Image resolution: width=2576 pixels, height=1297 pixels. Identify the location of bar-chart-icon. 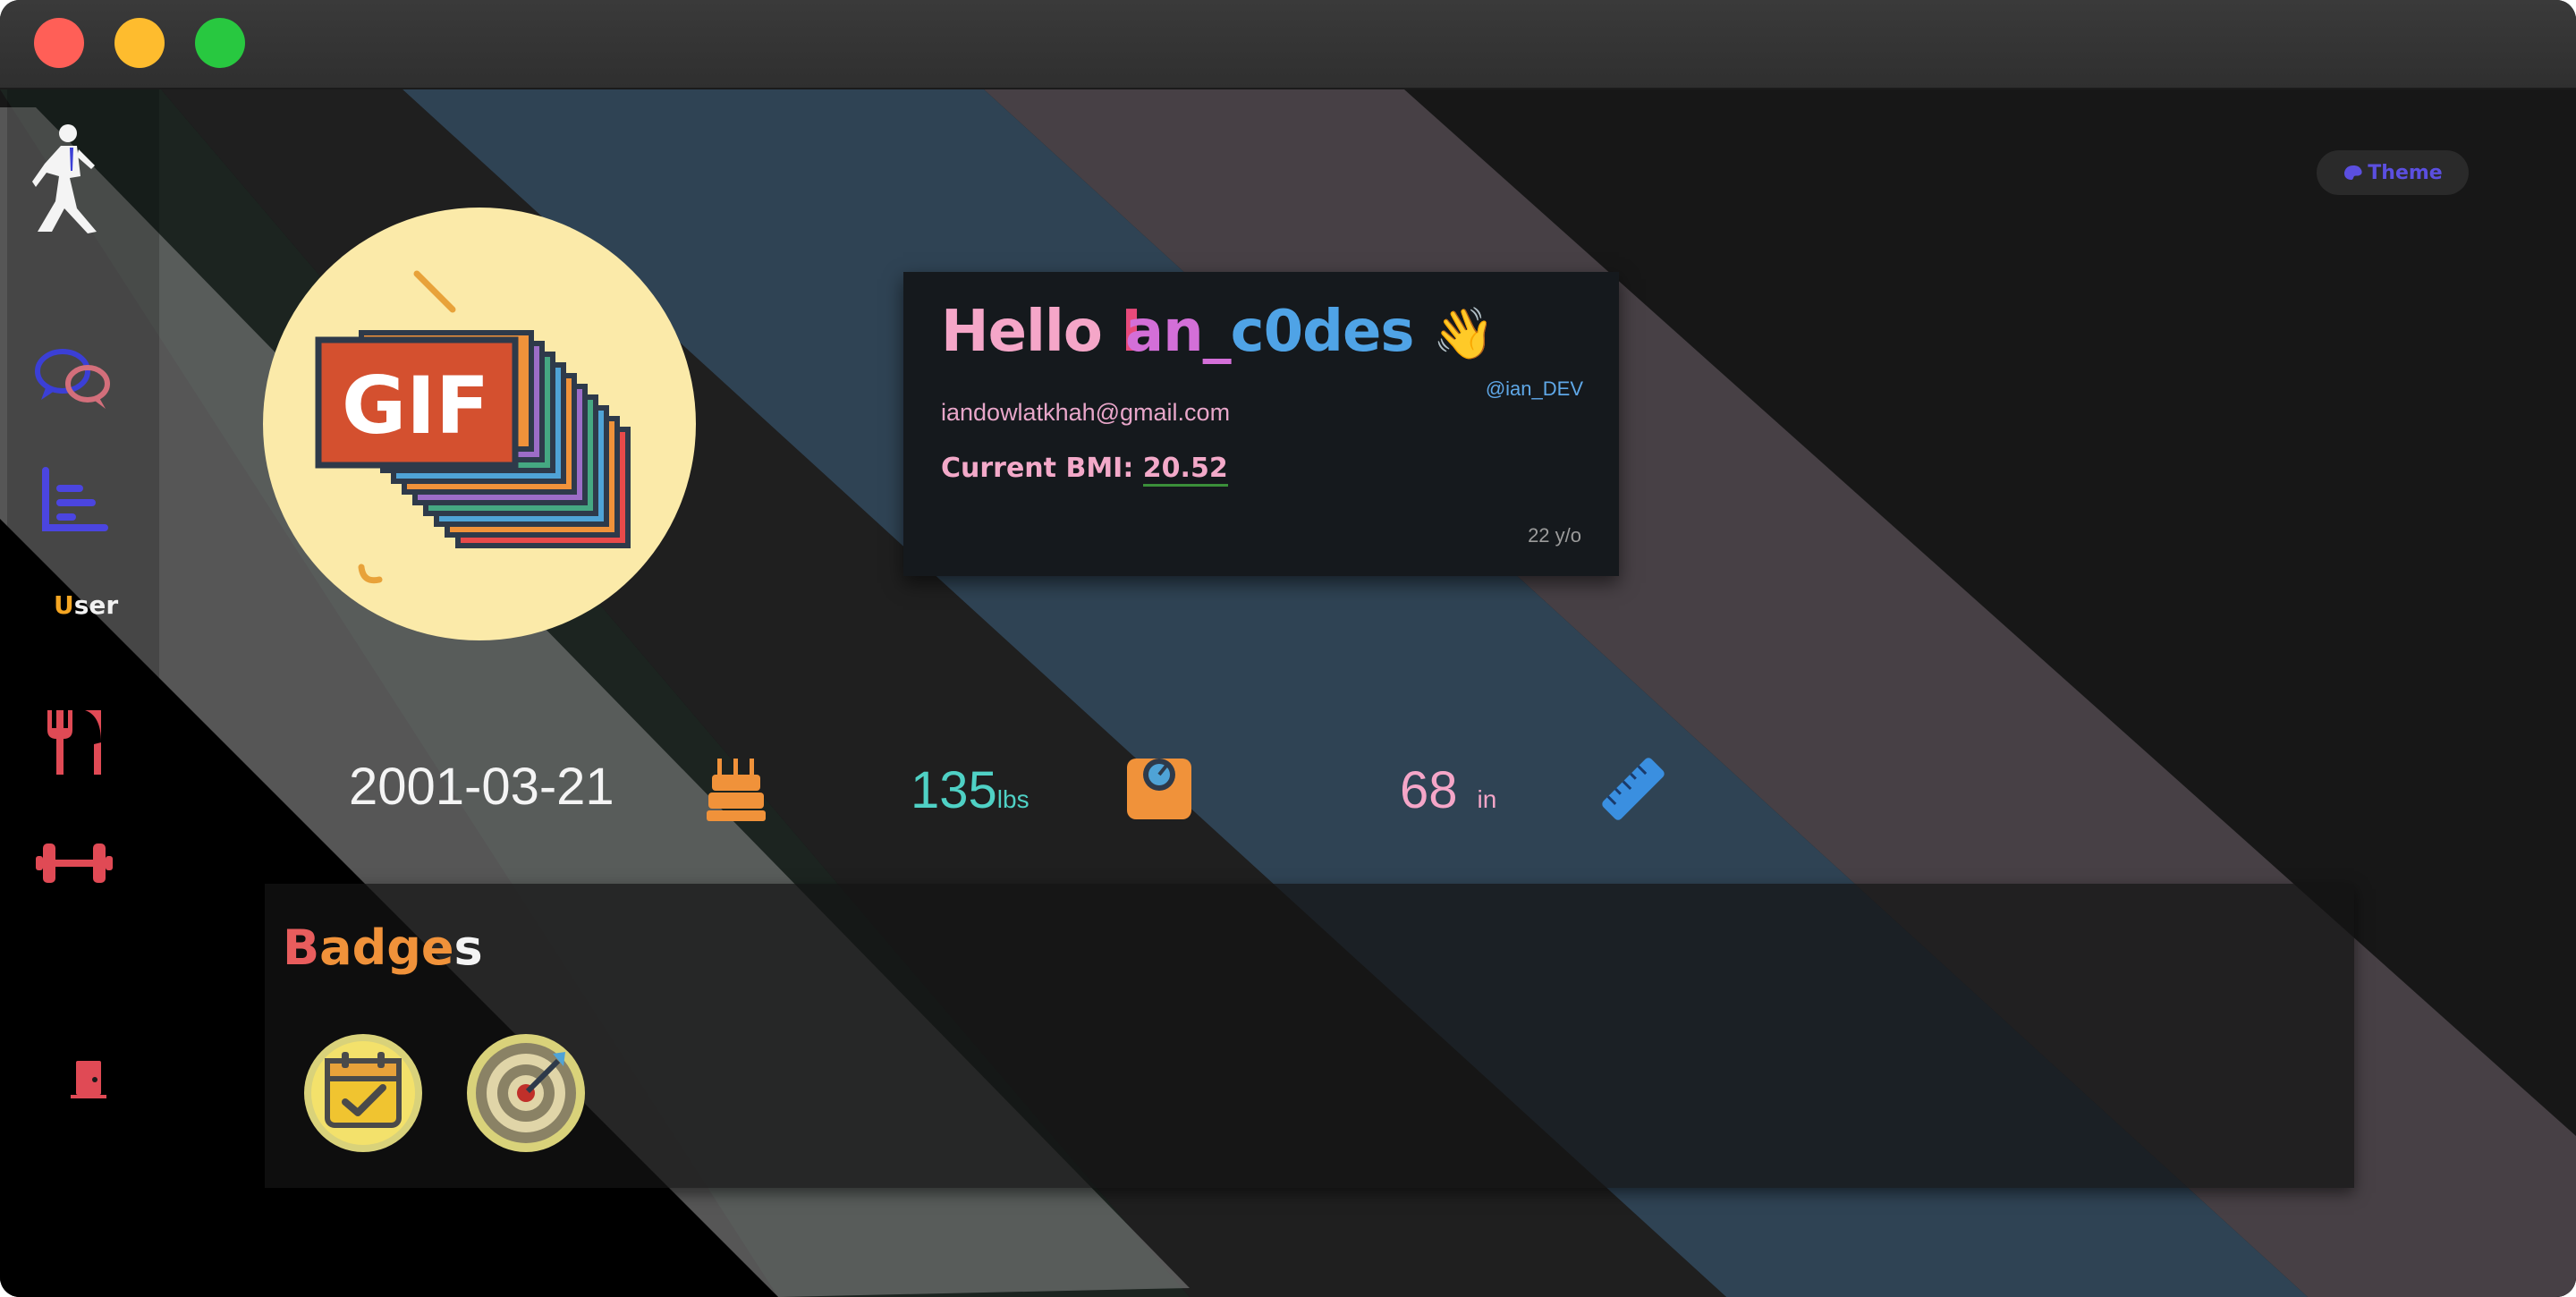
(75, 499).